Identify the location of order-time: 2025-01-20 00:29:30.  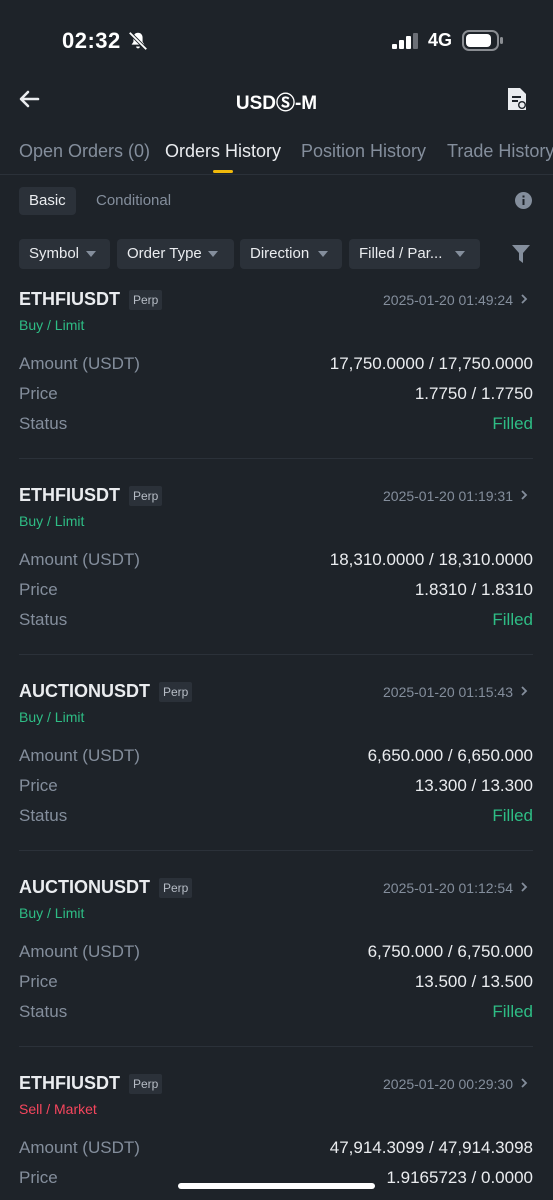
(448, 1084).